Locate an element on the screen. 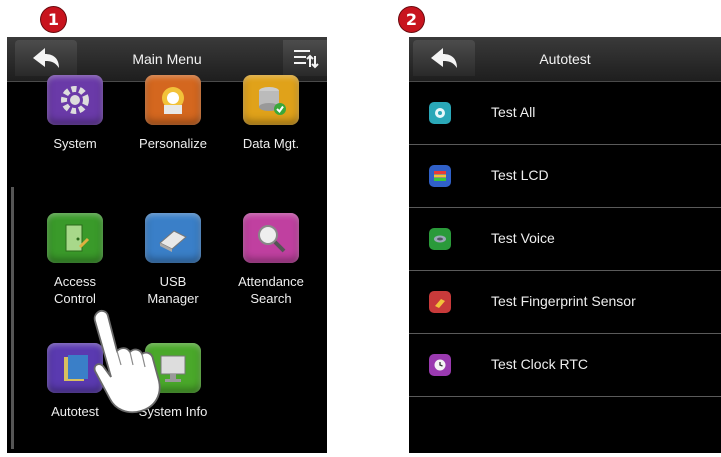 This screenshot has width=721, height=457. menu-item-attendance-search: Attendance Search is located at coordinates (271, 260).